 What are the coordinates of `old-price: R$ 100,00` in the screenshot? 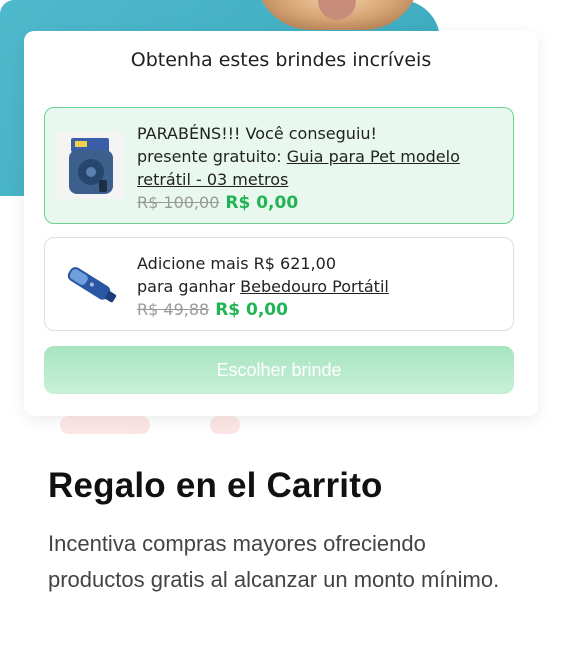 It's located at (178, 202).